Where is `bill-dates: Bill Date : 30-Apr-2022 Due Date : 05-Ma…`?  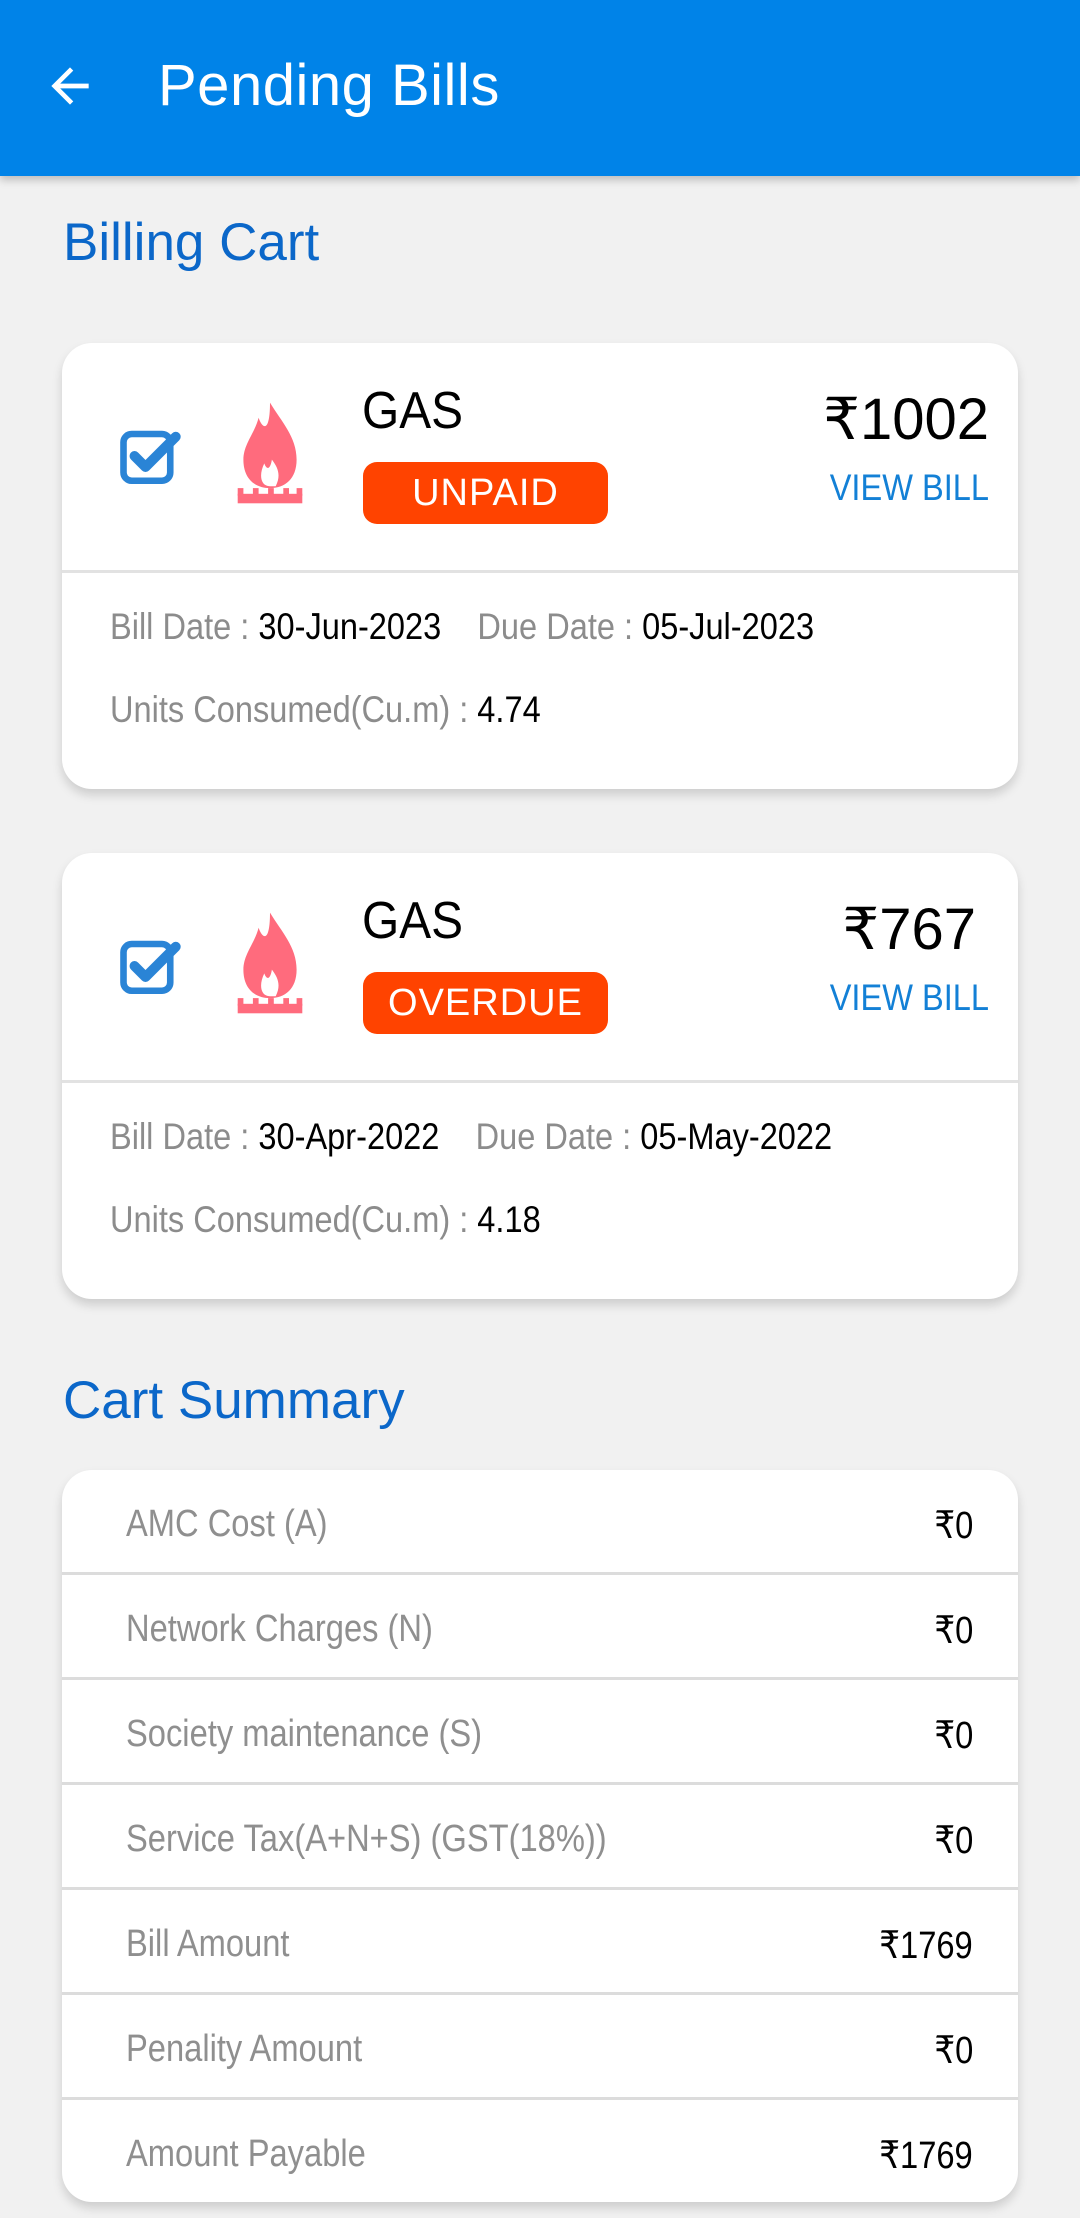
bill-dates: Bill Date : 30-Apr-2022 Due Date : 05-Ma… is located at coordinates (471, 1137).